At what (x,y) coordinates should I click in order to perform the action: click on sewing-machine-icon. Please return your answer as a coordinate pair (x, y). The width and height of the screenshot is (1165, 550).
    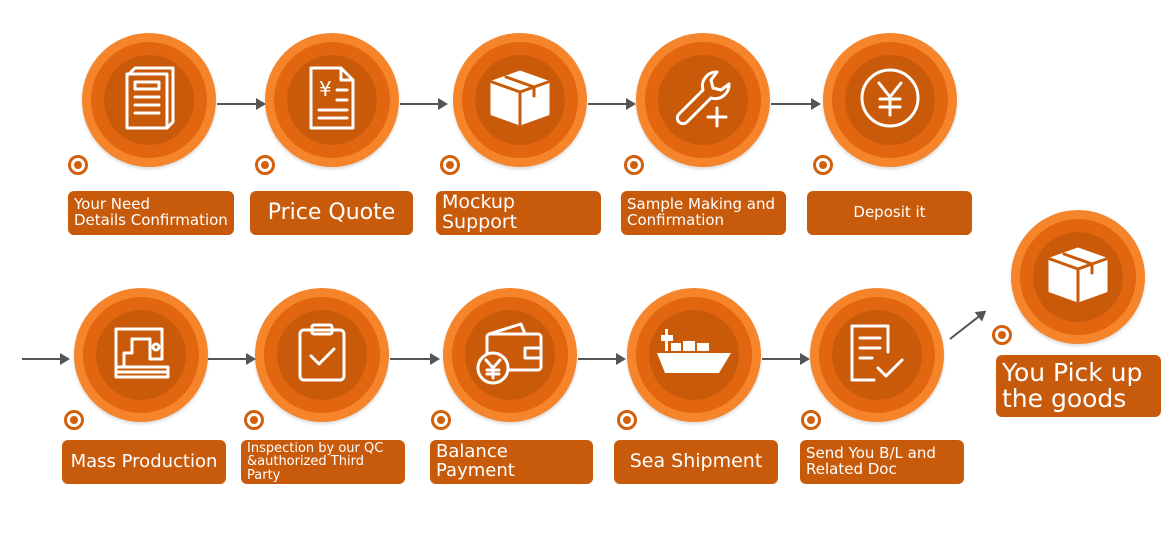
    Looking at the image, I should click on (141, 355).